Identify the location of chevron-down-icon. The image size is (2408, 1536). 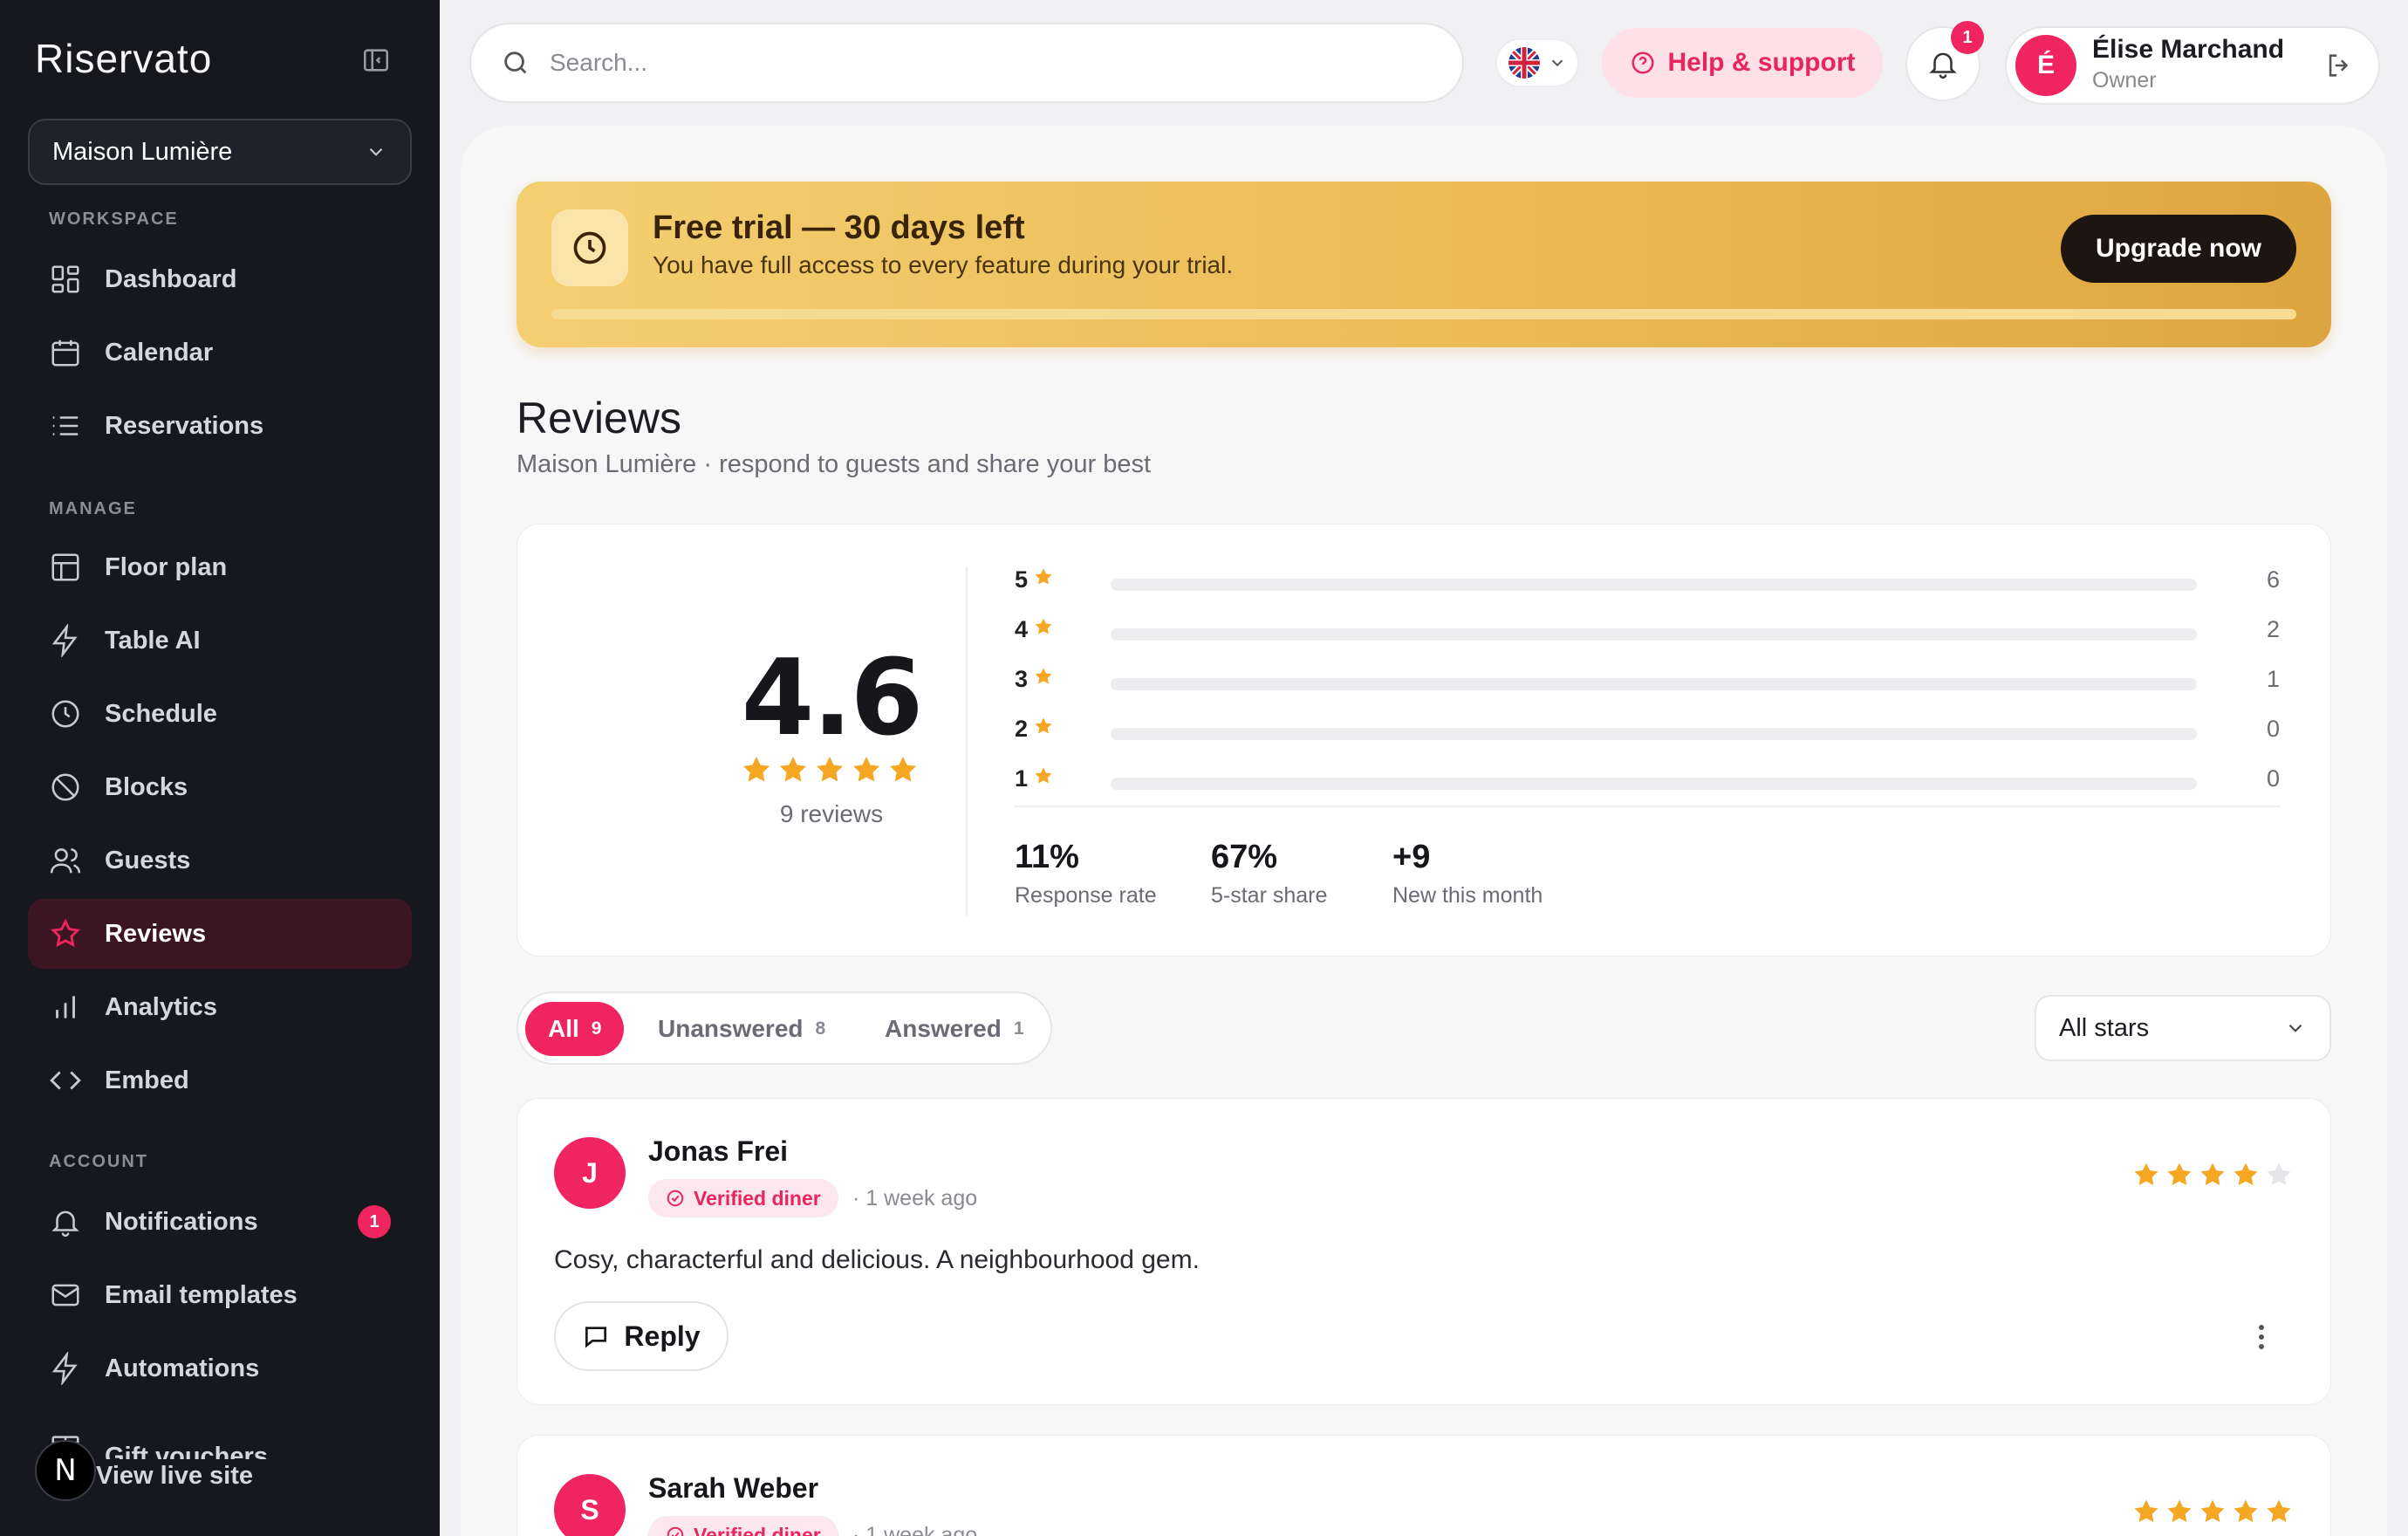
(1557, 63).